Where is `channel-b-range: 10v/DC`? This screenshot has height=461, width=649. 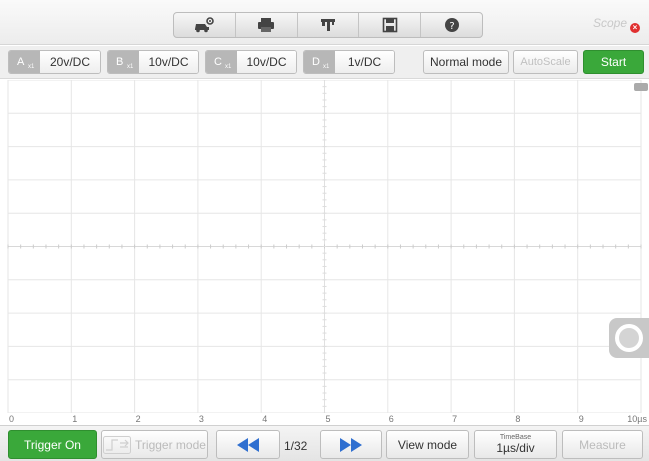 channel-b-range: 10v/DC is located at coordinates (168, 62).